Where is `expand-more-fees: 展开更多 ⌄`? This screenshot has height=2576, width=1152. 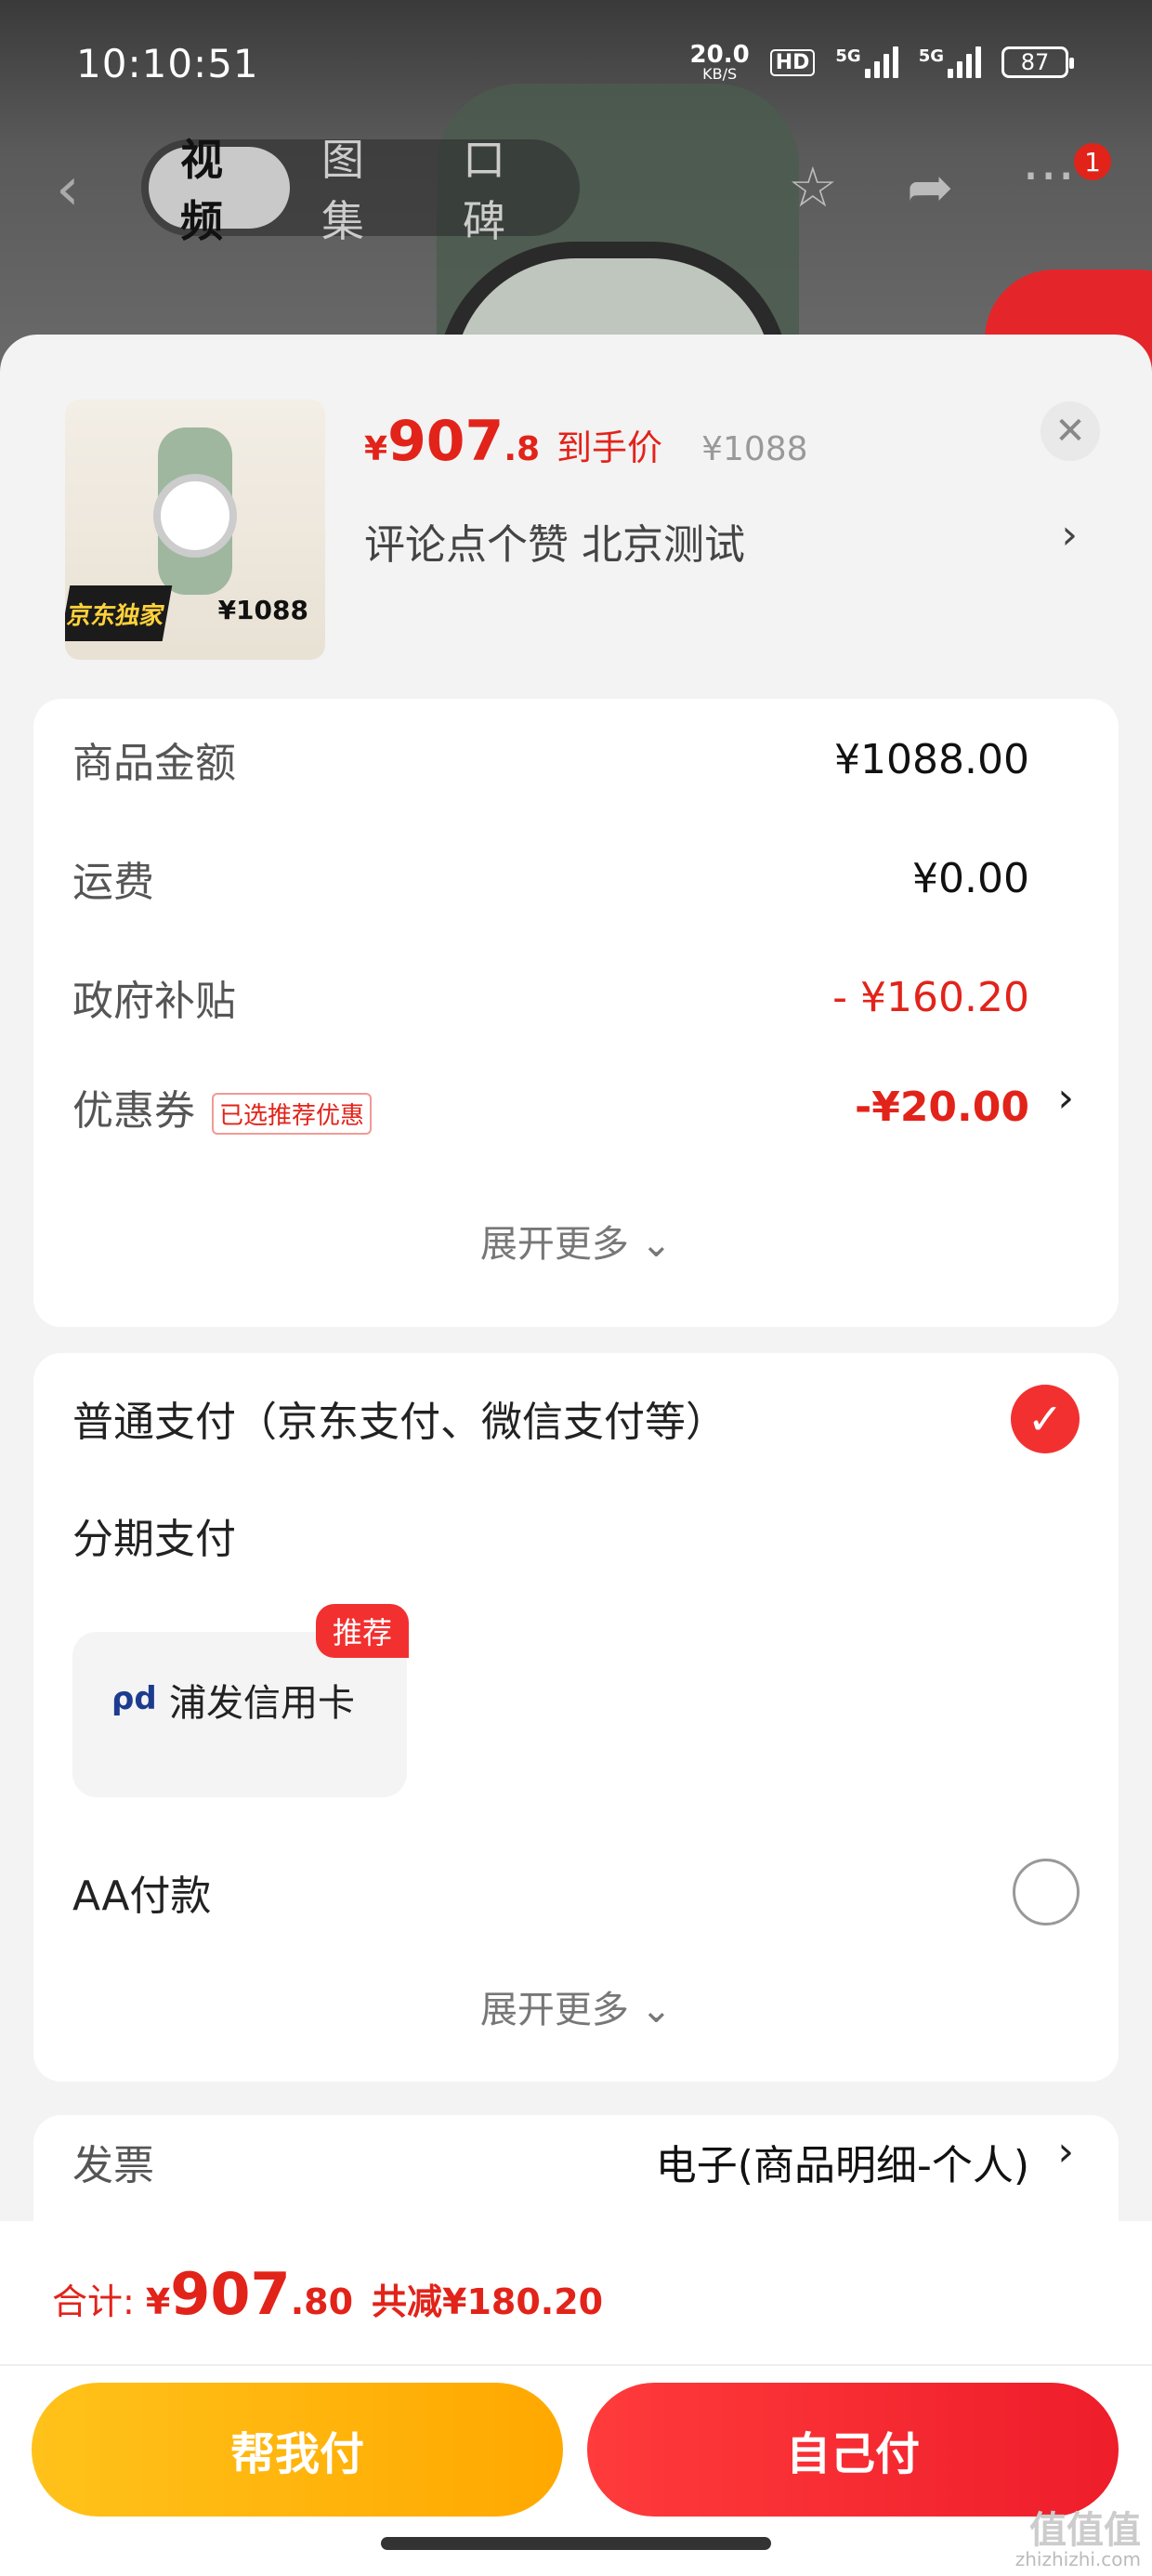
expand-more-fees: 展开更多 ⌄ is located at coordinates (576, 1241).